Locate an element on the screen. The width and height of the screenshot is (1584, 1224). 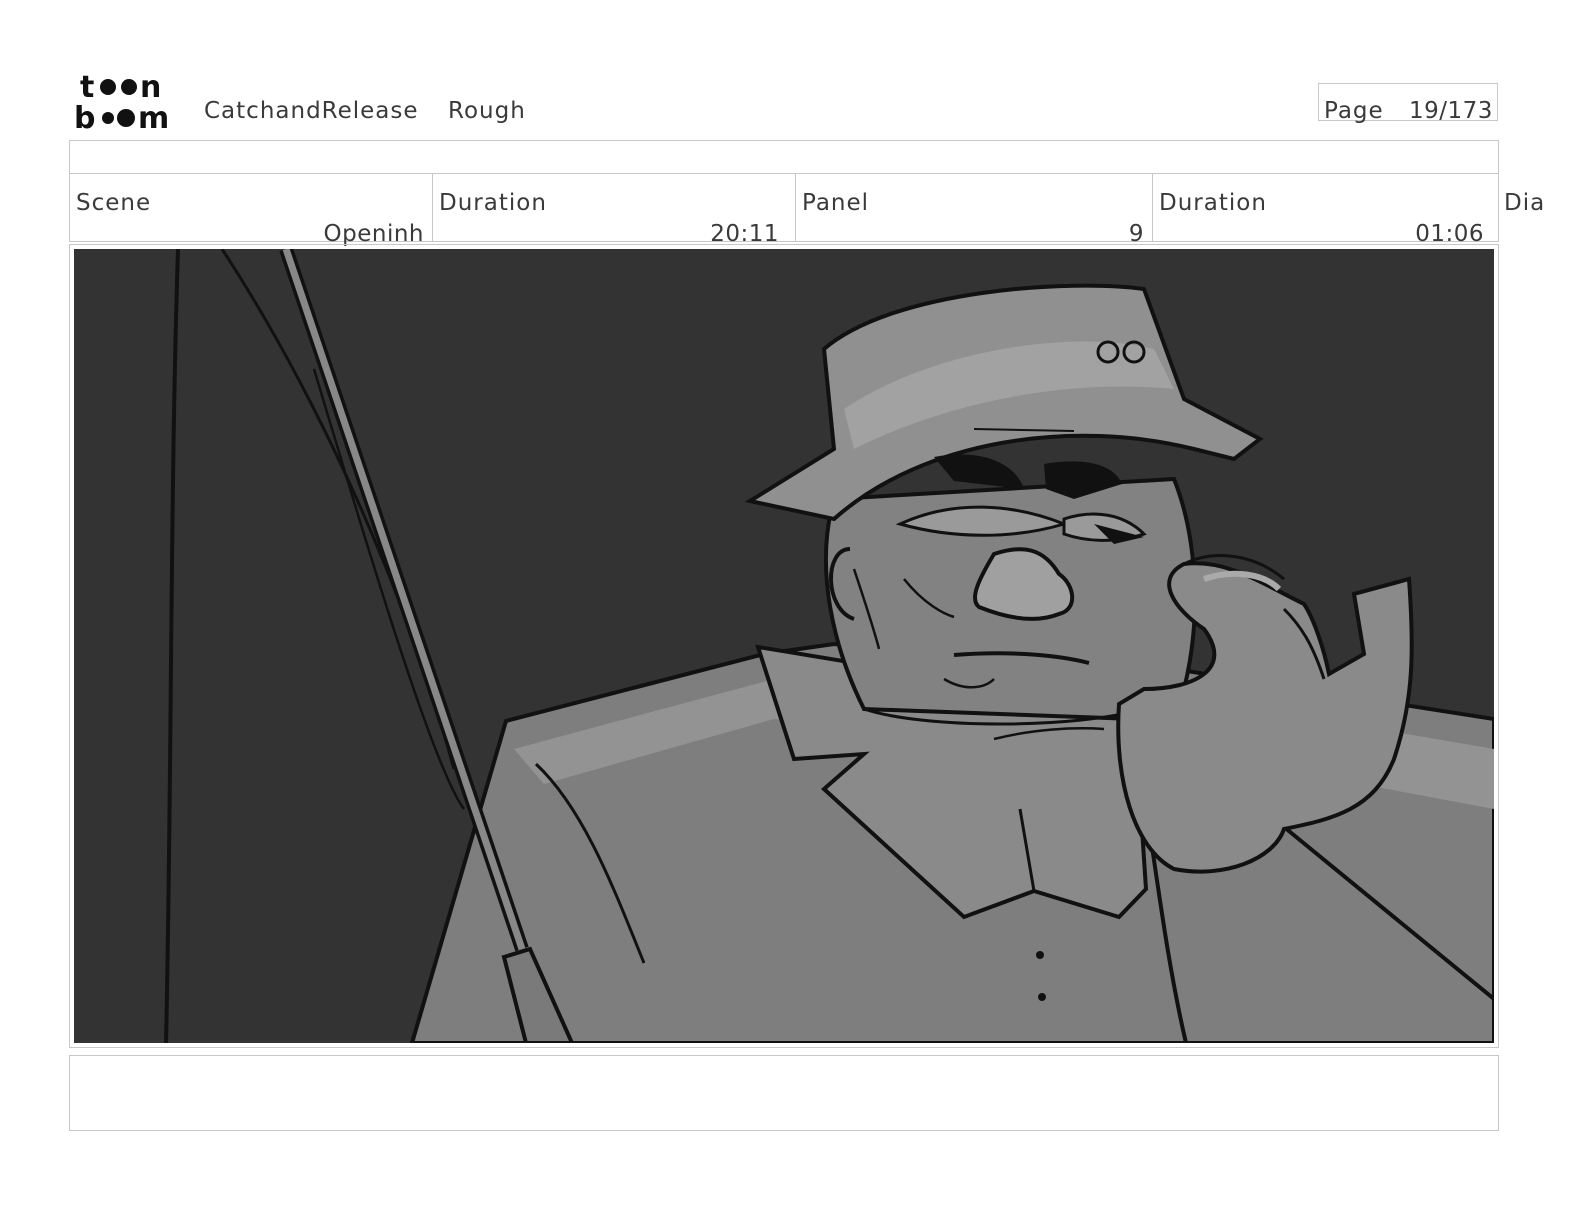
page-number: 19/173 is located at coordinates (1451, 111).